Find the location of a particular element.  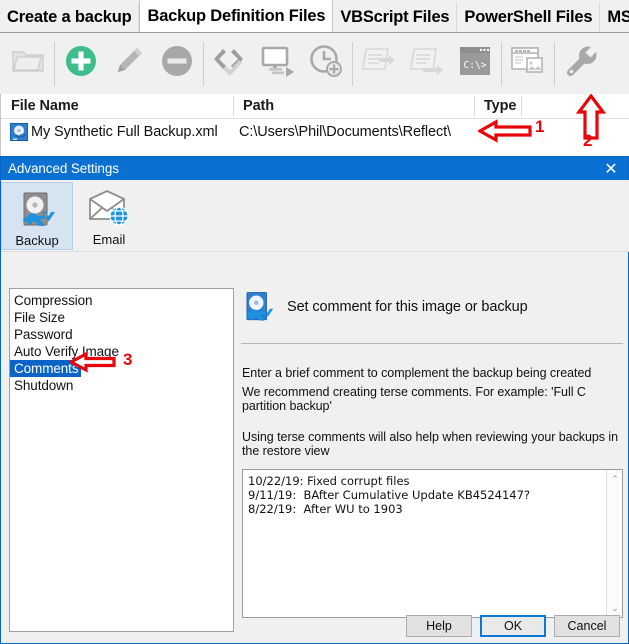

add-button is located at coordinates (81, 64).